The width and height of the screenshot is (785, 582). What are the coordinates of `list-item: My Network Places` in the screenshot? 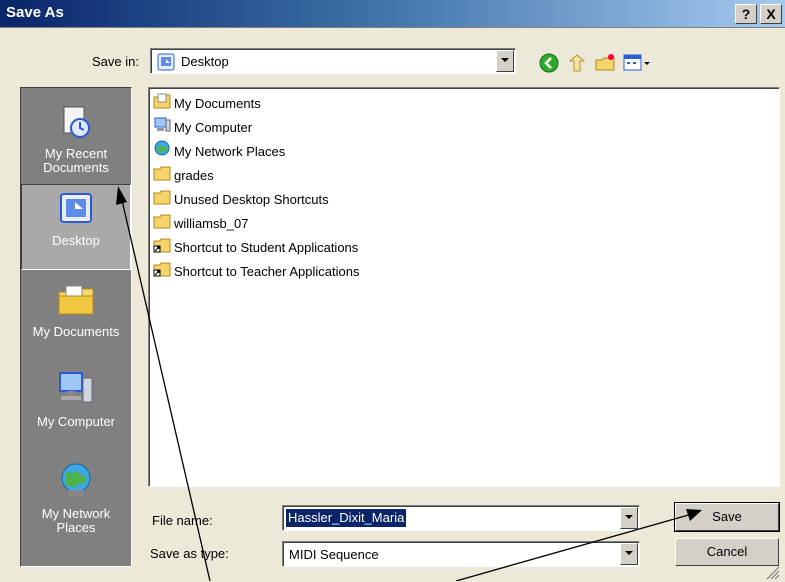 It's located at (219, 151).